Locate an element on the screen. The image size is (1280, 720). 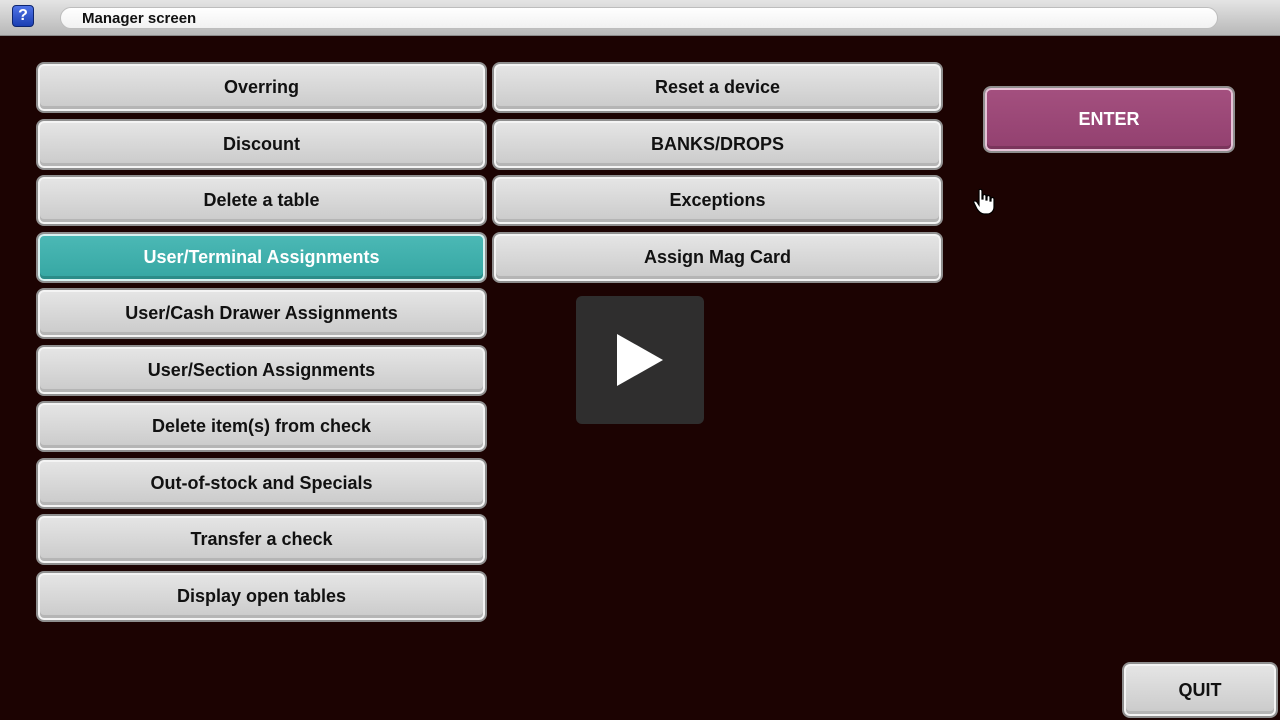
transfer-check-button: Transfer a check is located at coordinates (261, 539).